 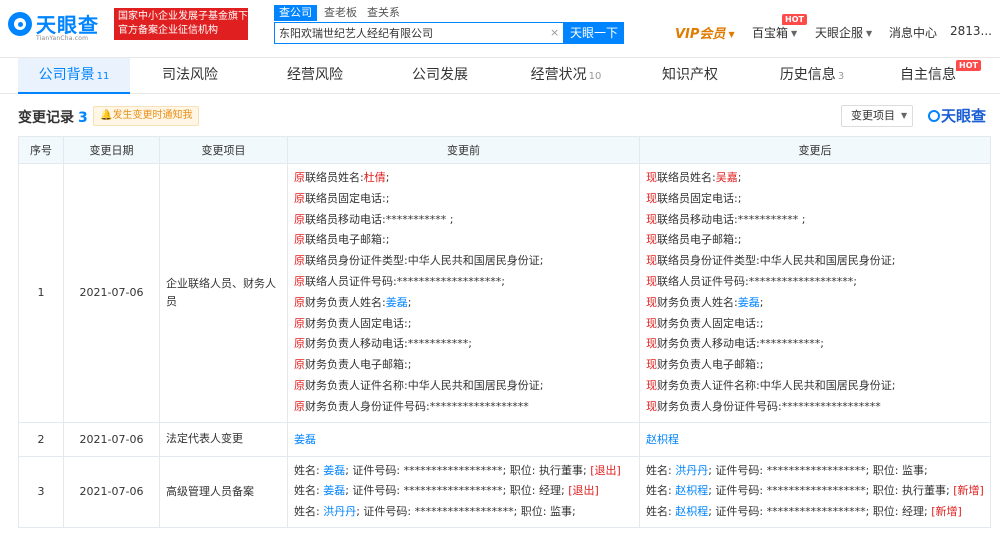 What do you see at coordinates (383, 13) in the screenshot?
I see `search-tab-relation: 查关系` at bounding box center [383, 13].